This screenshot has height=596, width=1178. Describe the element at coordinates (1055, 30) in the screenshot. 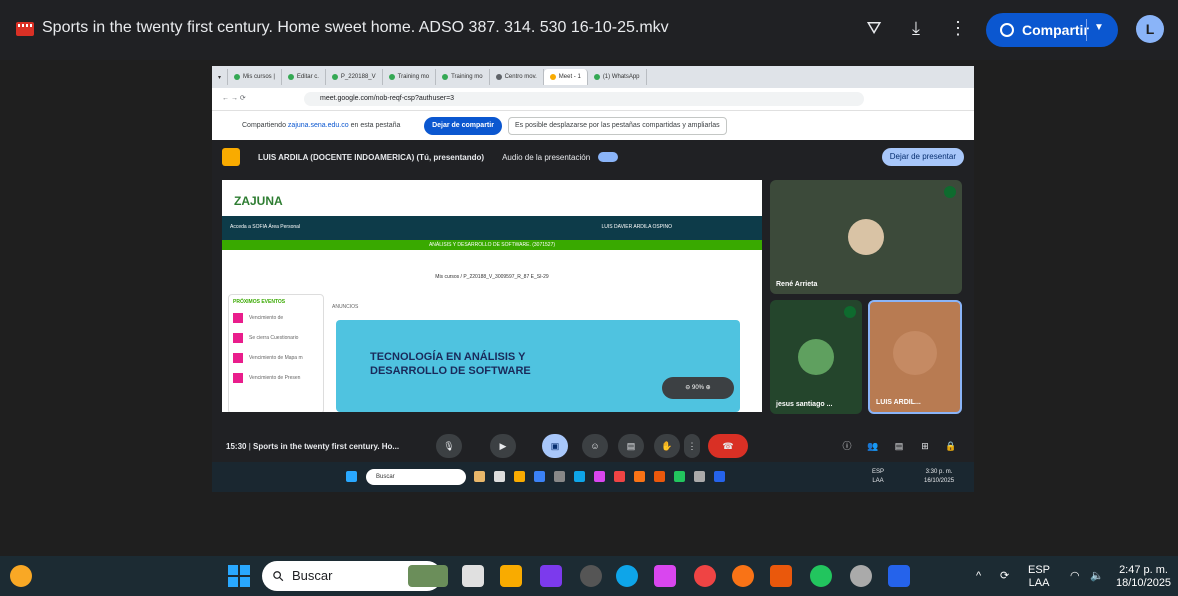

I see `share-label: Compartir` at that location.